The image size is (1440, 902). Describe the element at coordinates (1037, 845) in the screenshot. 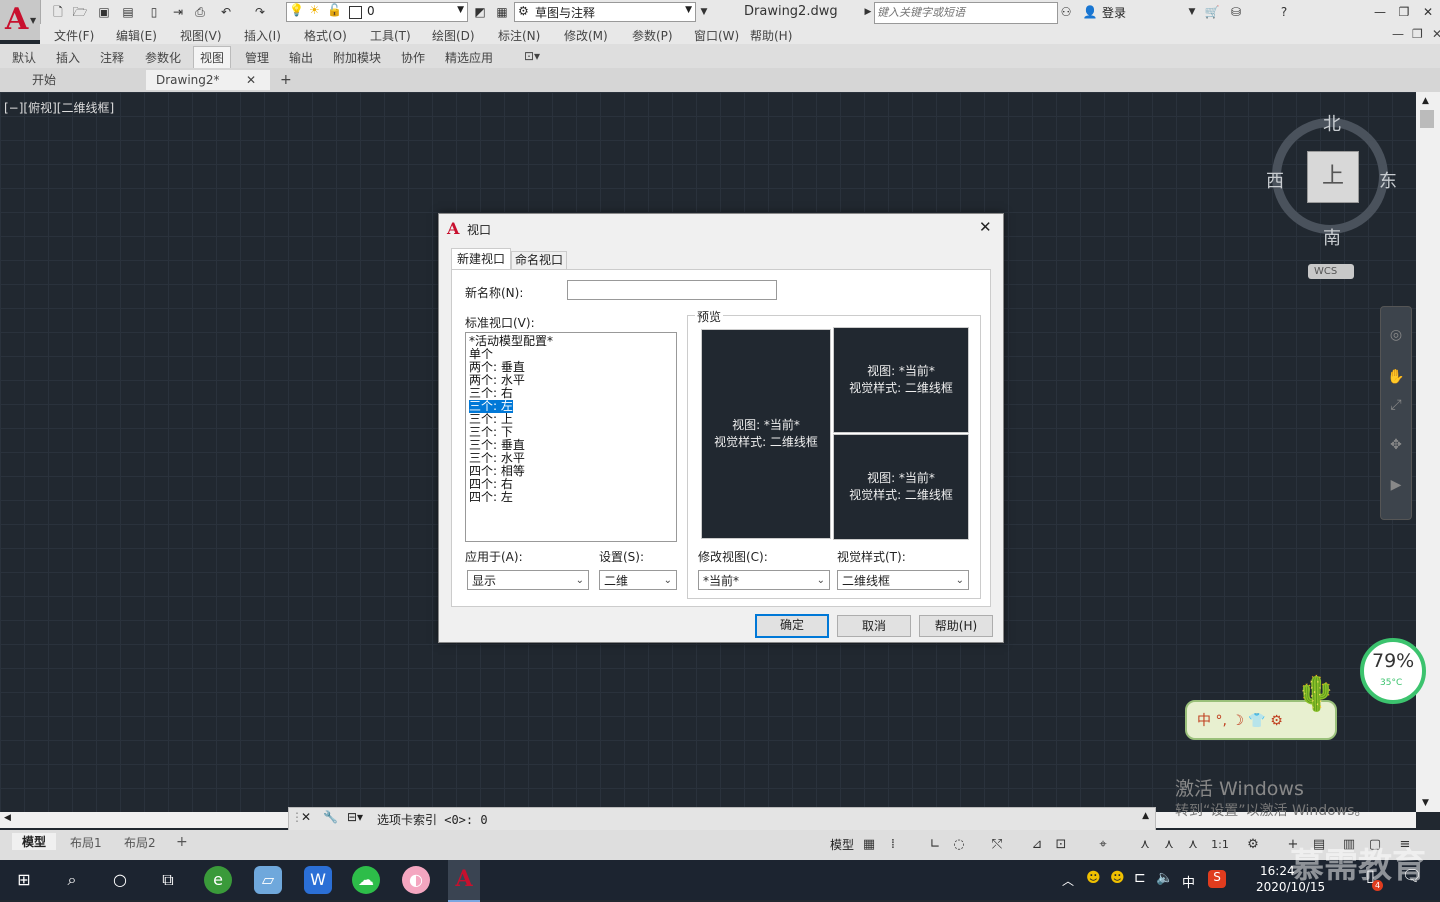

I see `object-snap-icon: ⊿` at that location.